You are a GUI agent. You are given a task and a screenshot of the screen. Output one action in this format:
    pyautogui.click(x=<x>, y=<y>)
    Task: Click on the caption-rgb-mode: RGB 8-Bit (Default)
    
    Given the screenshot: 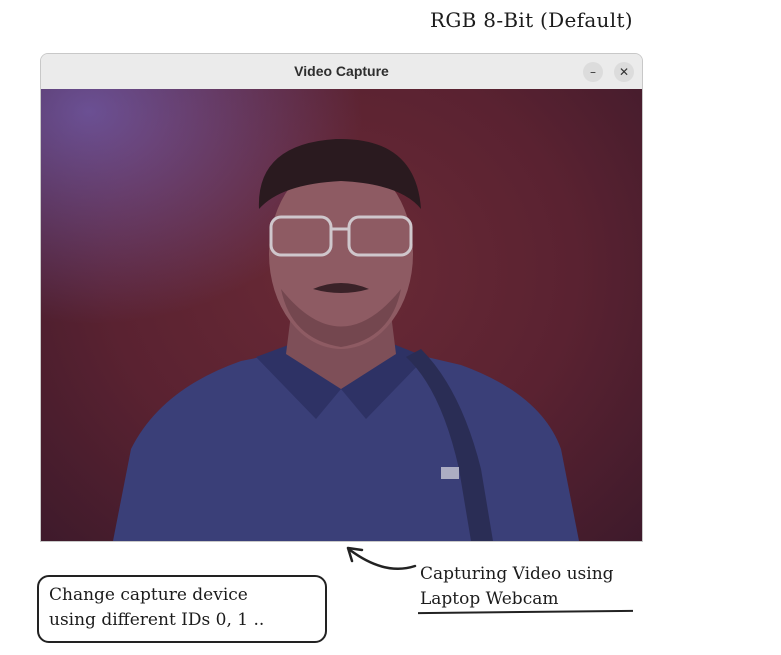 What is the action you would take?
    pyautogui.click(x=531, y=20)
    